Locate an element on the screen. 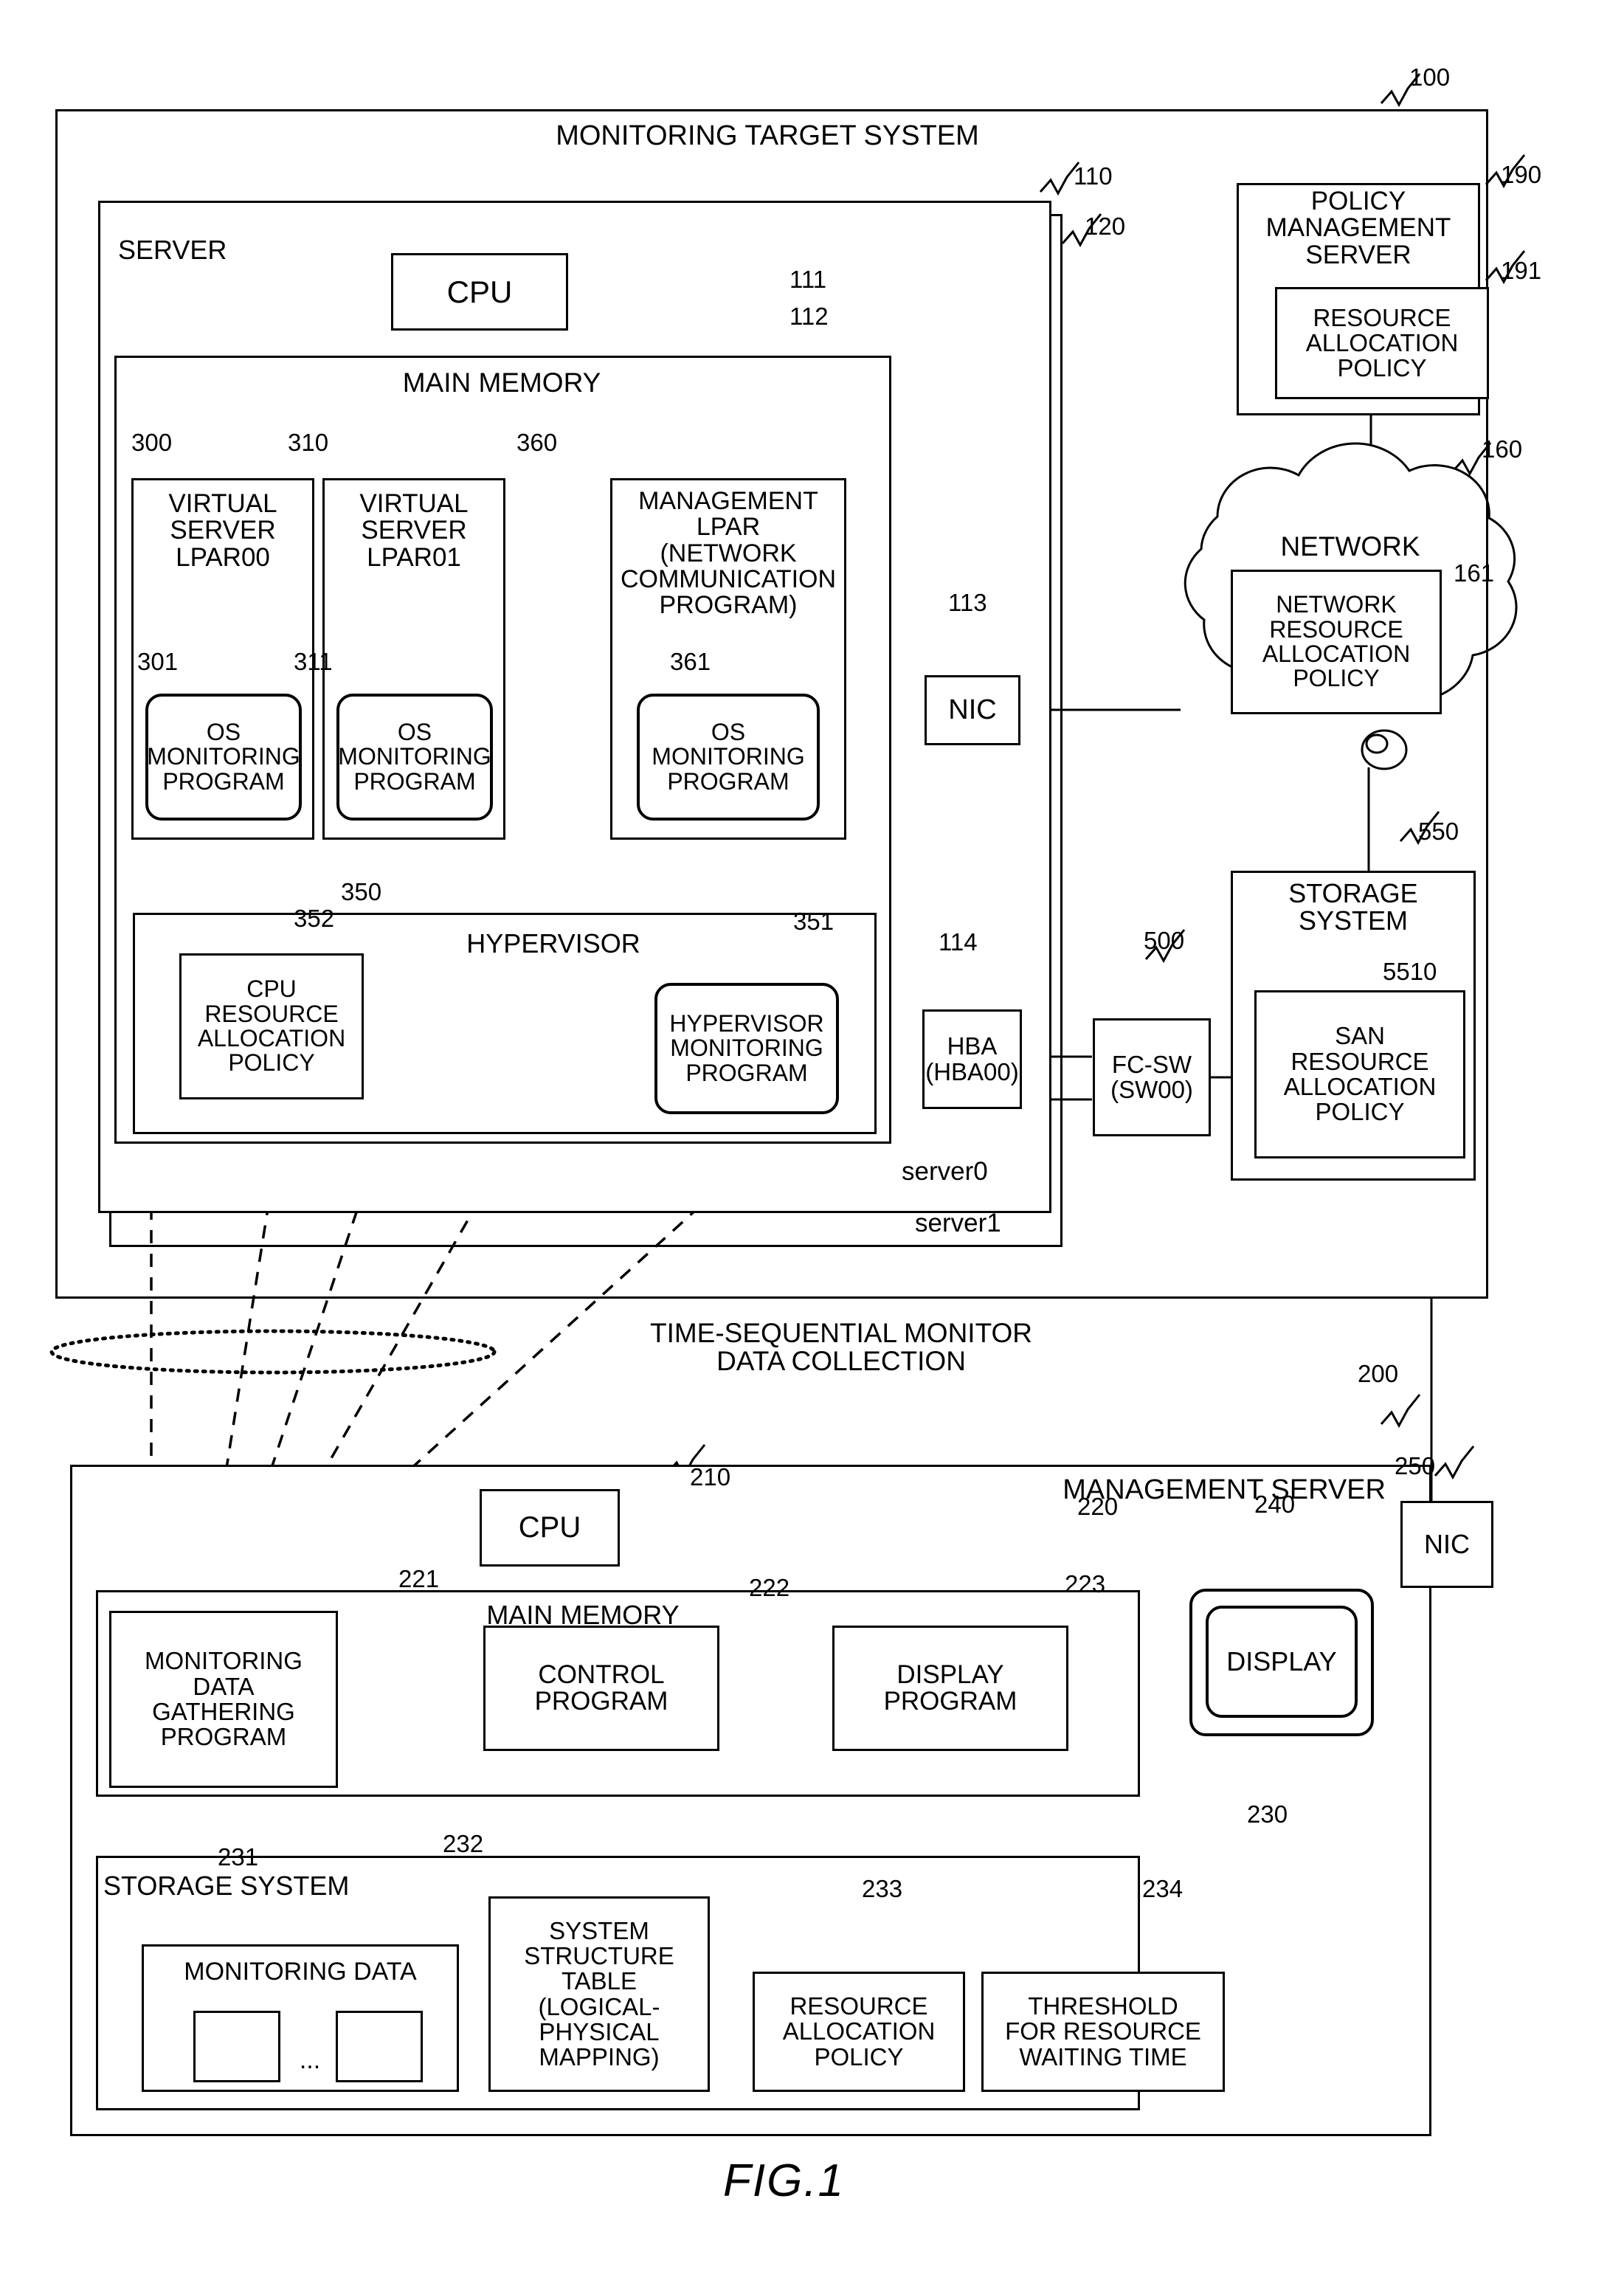 This screenshot has height=2269, width=1624. network-title: NETWORK is located at coordinates (1350, 546).